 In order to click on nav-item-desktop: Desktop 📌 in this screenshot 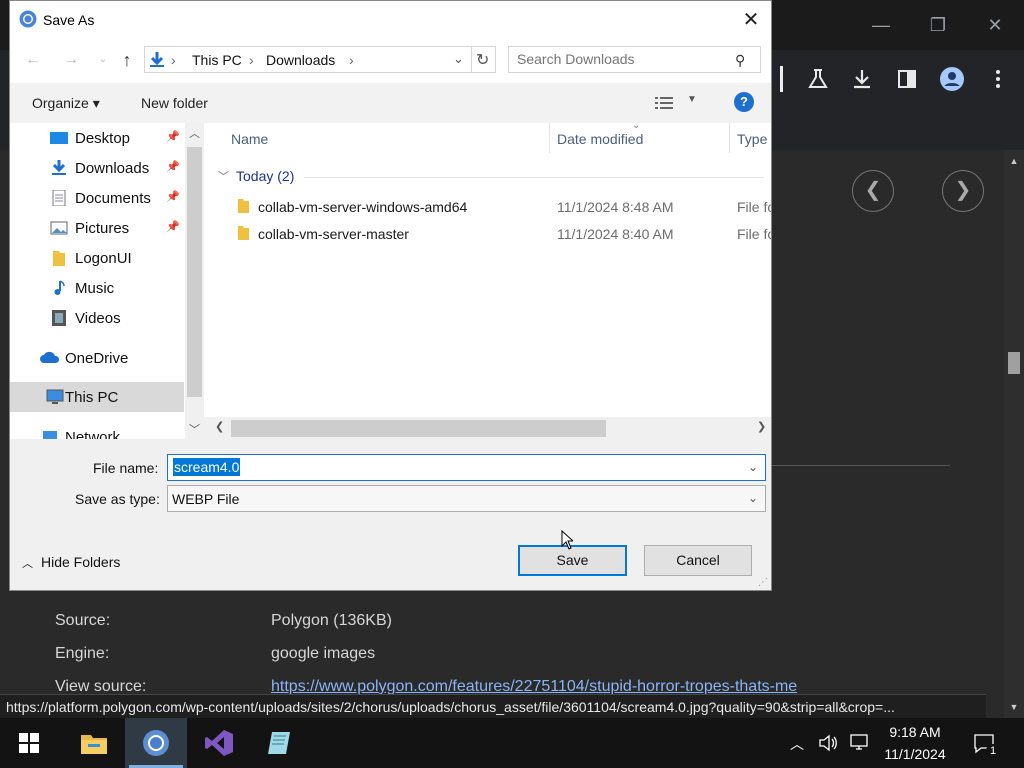, I will do `click(97, 138)`.